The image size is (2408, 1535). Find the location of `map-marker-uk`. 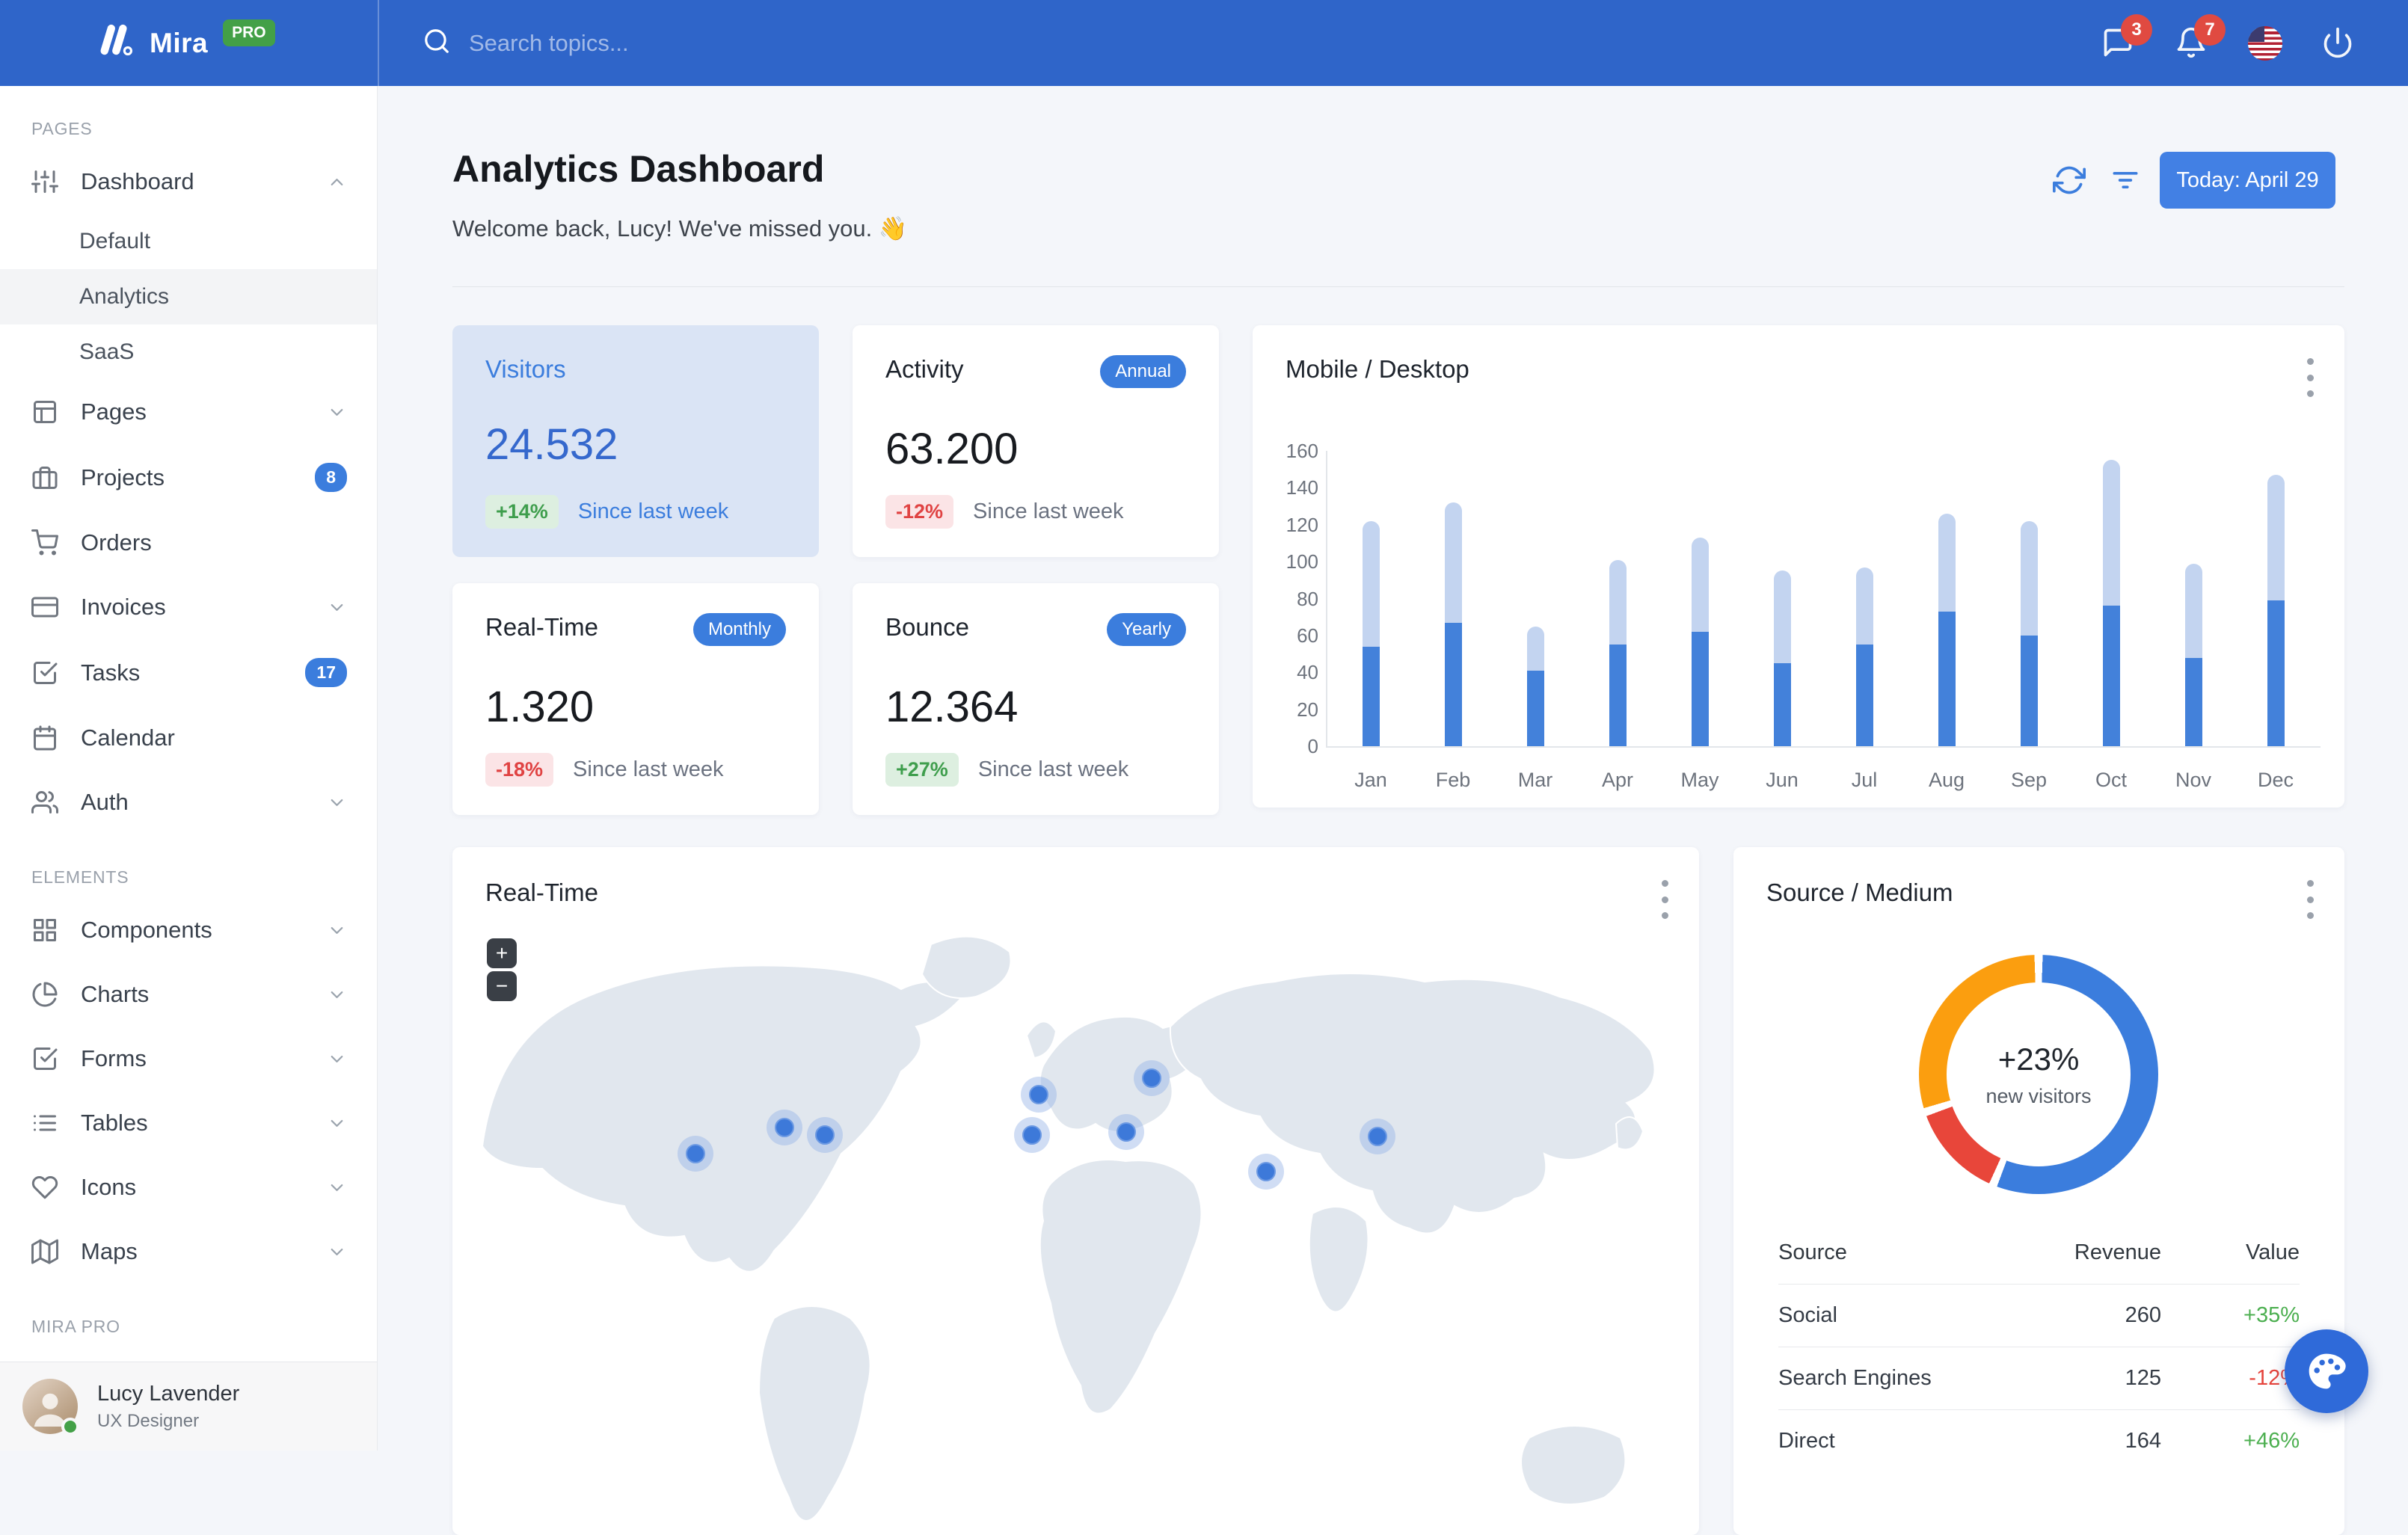

map-marker-uk is located at coordinates (1039, 1095).